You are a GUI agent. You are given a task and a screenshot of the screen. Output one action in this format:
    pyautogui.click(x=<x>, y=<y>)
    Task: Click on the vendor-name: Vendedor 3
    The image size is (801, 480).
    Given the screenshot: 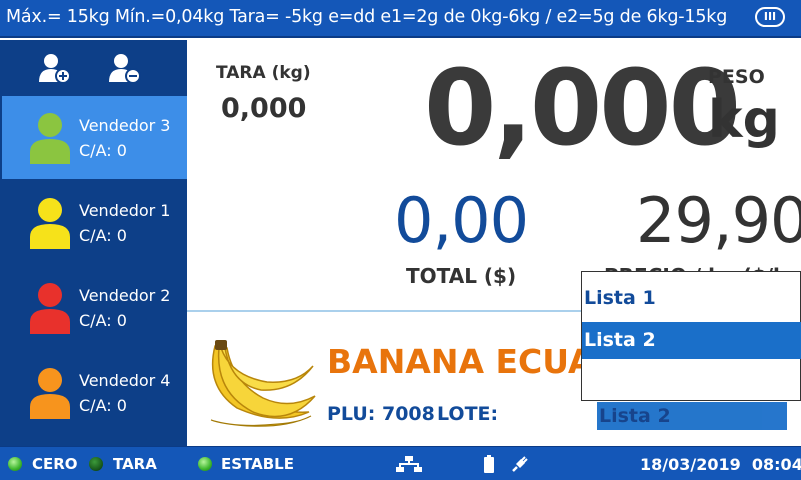 What is the action you would take?
    pyautogui.click(x=125, y=125)
    